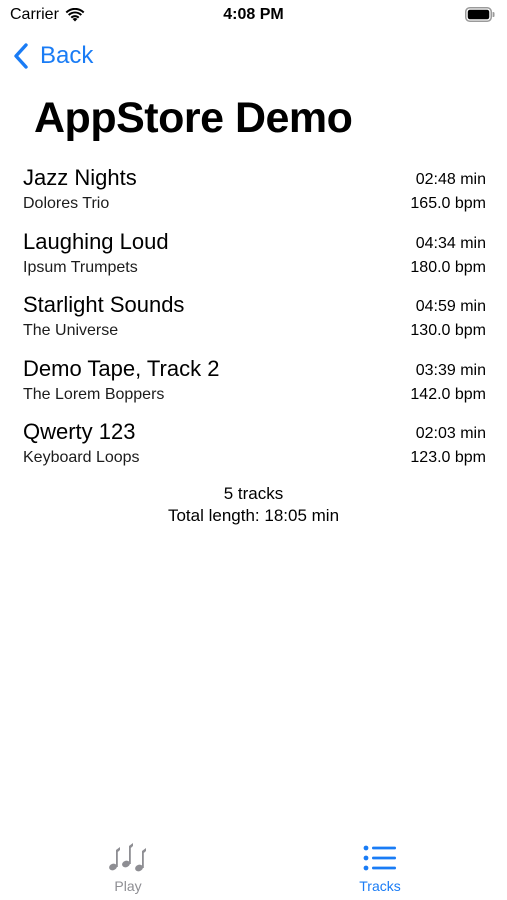  Describe the element at coordinates (448, 267) in the screenshot. I see `track-bpm: 180.0 bpm` at that location.